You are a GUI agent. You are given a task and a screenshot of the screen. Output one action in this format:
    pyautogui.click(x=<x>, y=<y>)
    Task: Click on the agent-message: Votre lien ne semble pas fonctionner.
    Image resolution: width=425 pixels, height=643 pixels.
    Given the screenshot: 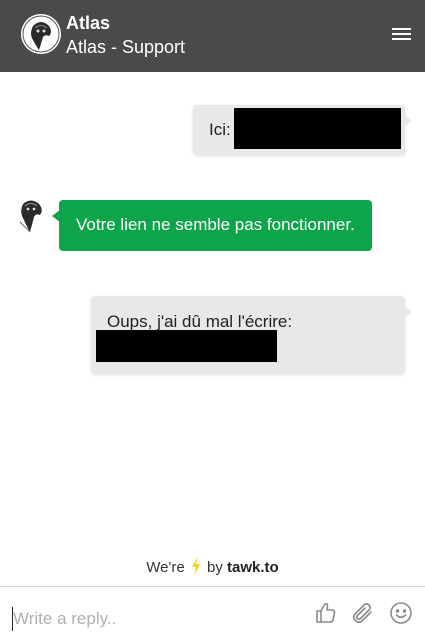 What is the action you would take?
    pyautogui.click(x=212, y=225)
    